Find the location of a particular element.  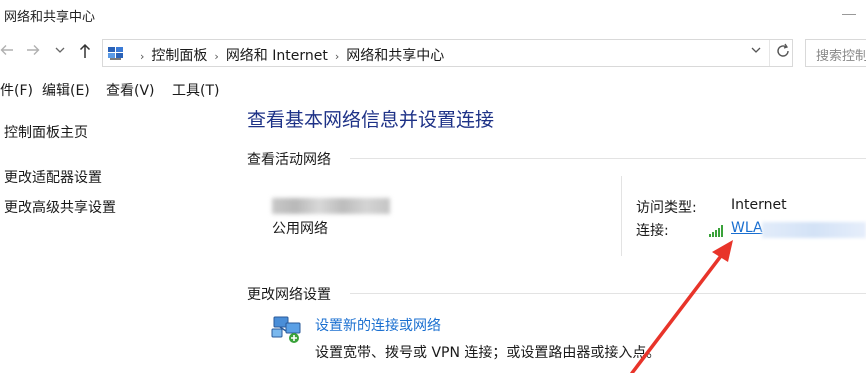

window-title: 网络和共享中心 is located at coordinates (50, 17).